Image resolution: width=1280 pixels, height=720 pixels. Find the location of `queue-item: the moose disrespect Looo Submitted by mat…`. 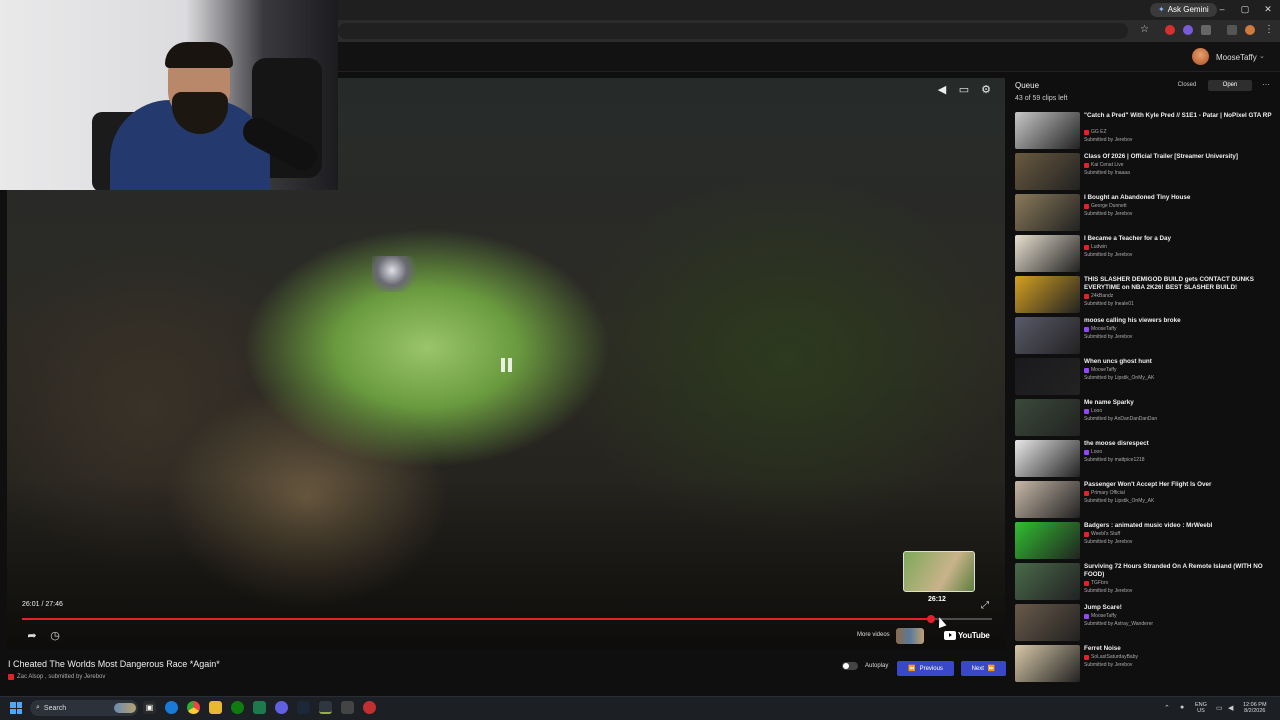

queue-item: the moose disrespect Looo Submitted by mat… is located at coordinates (1146, 459).